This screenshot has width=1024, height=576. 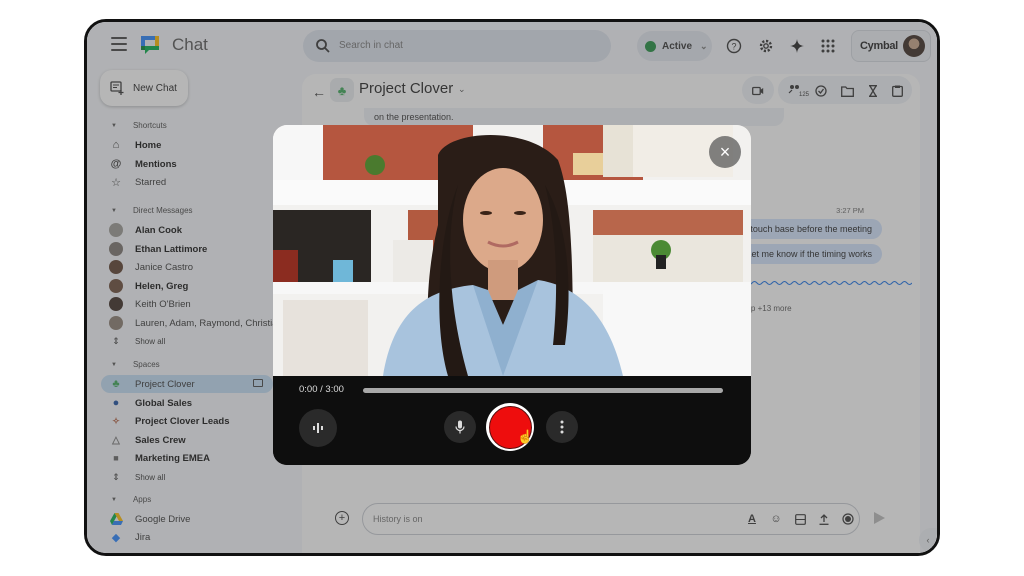 What do you see at coordinates (525, 436) in the screenshot?
I see `hand-cursor-icon: ☝` at bounding box center [525, 436].